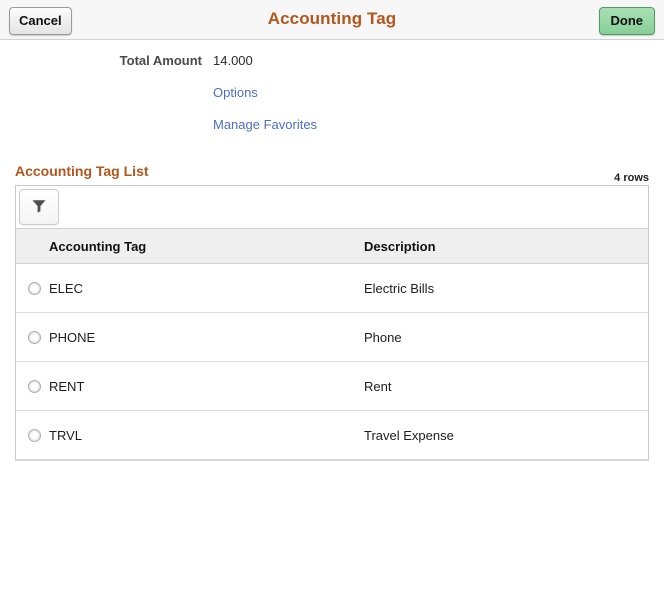 This screenshot has width=664, height=616. What do you see at coordinates (383, 337) in the screenshot?
I see `cell-description: Phone` at bounding box center [383, 337].